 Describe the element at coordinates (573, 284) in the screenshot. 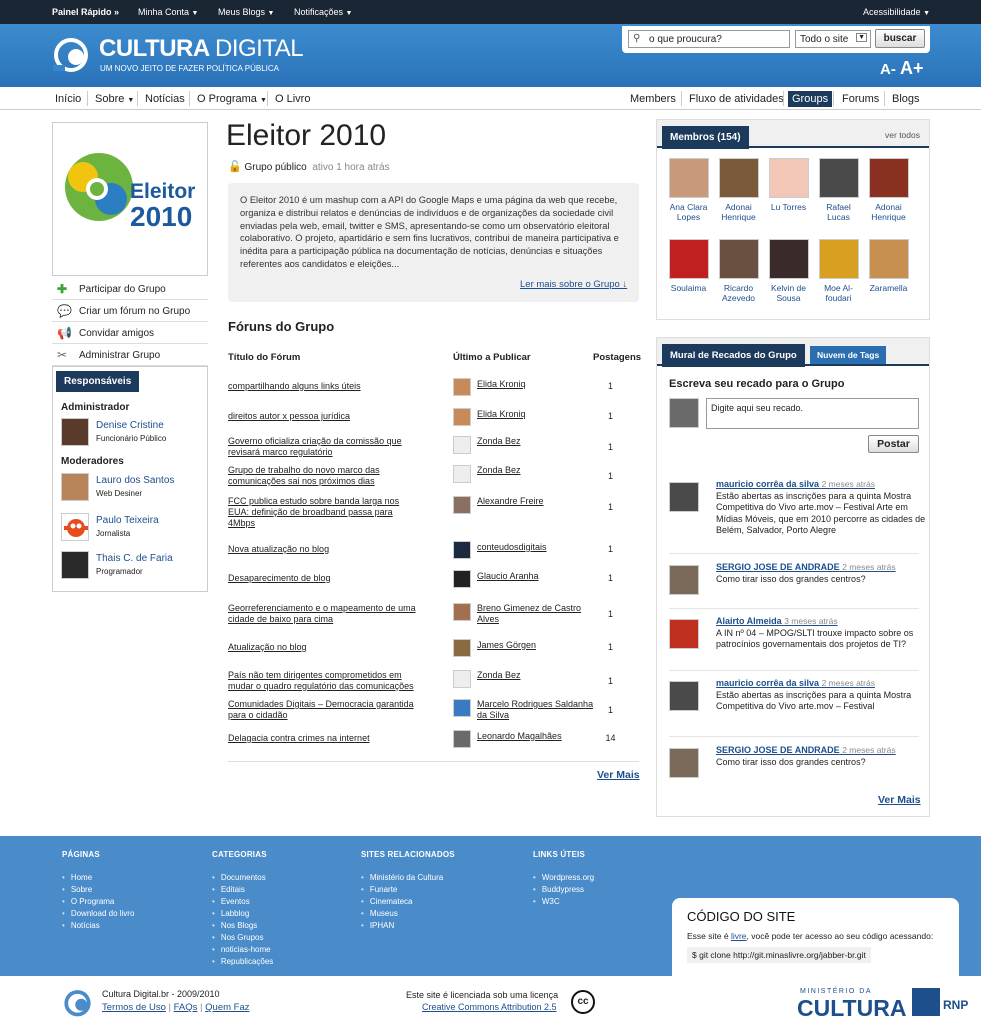

I see `read-more-link: Ler mais sobre o Grupo ↓` at that location.